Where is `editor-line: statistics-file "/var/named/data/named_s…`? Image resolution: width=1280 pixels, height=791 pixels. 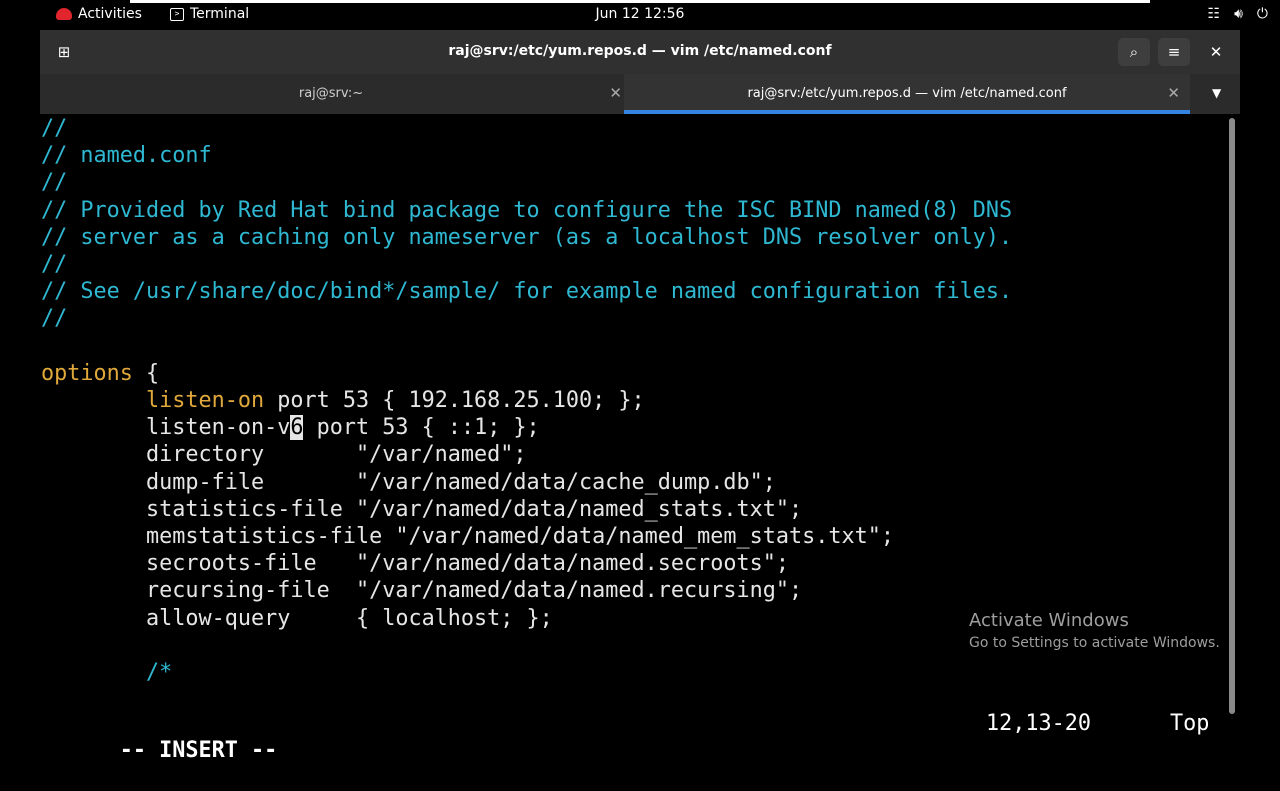
editor-line: statistics-file "/var/named/data/named_s… is located at coordinates (421, 509).